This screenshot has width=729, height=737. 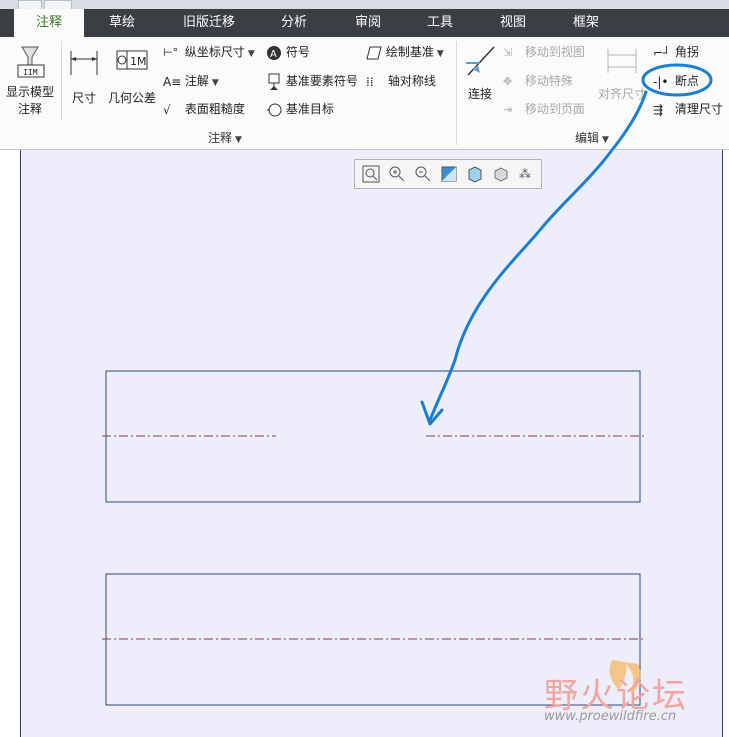 I want to click on repaint-icon, so click(x=449, y=174).